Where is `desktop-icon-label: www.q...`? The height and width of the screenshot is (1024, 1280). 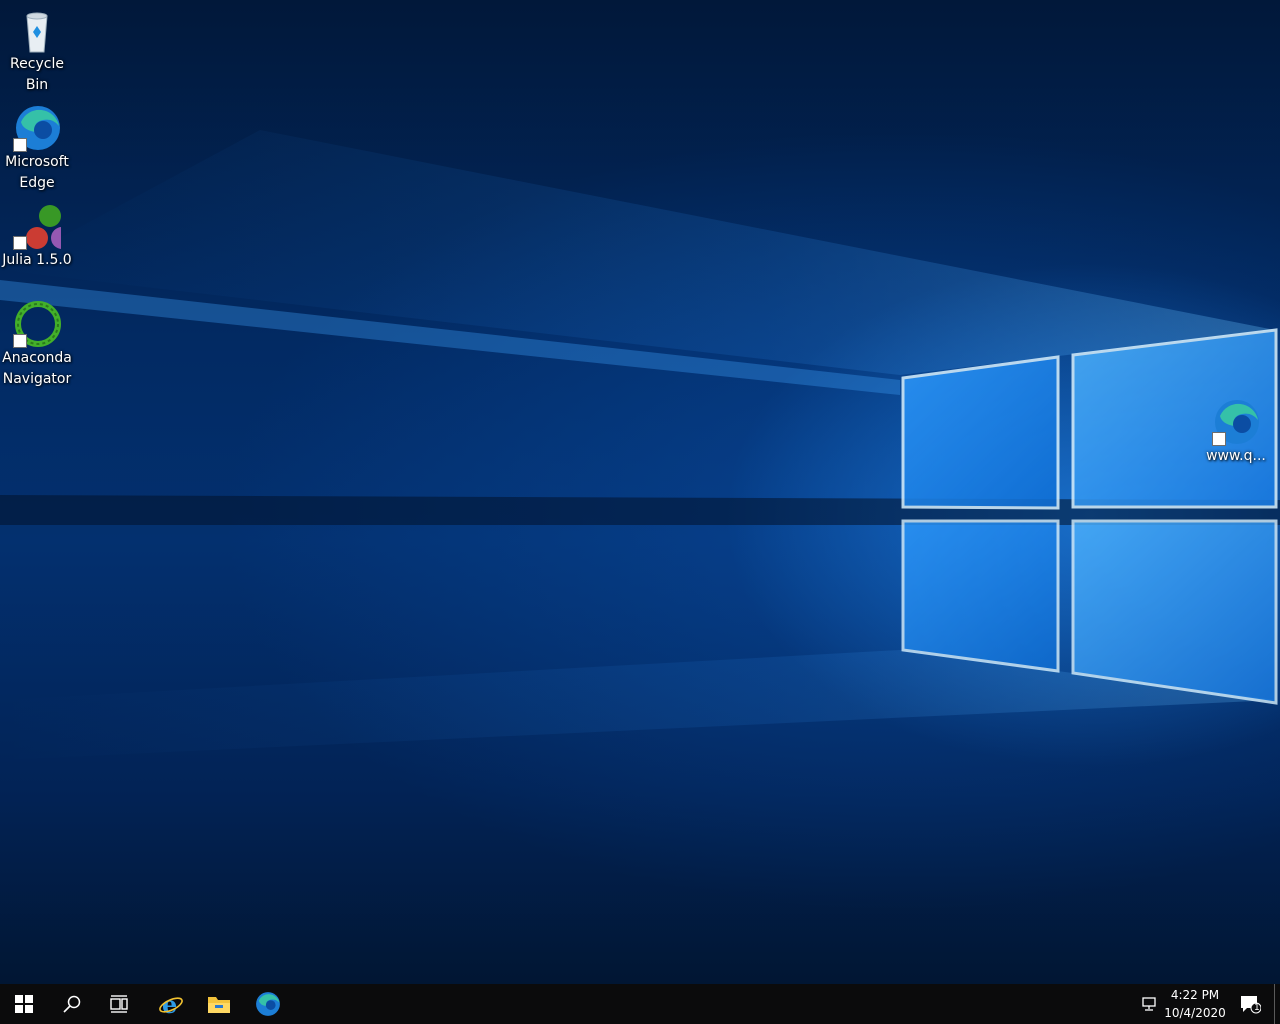
desktop-icon-label: www.q... is located at coordinates (1236, 456).